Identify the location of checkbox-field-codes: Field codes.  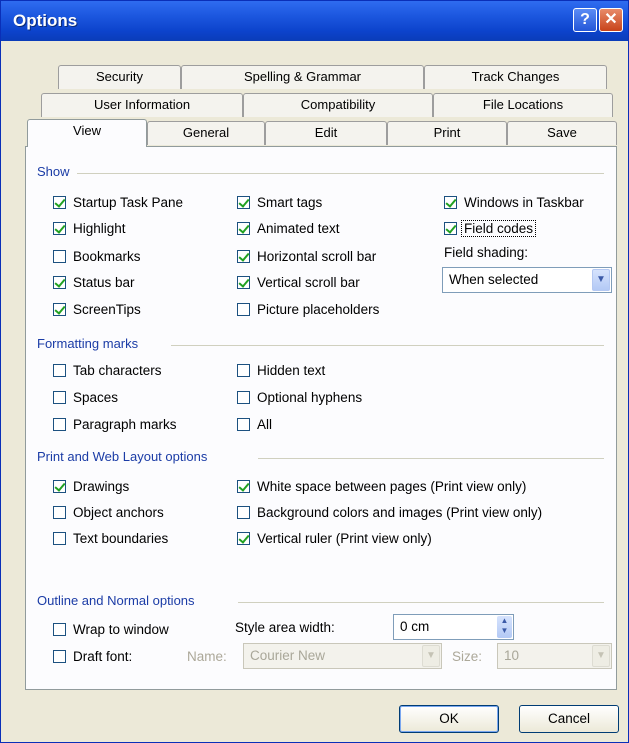
(490, 228).